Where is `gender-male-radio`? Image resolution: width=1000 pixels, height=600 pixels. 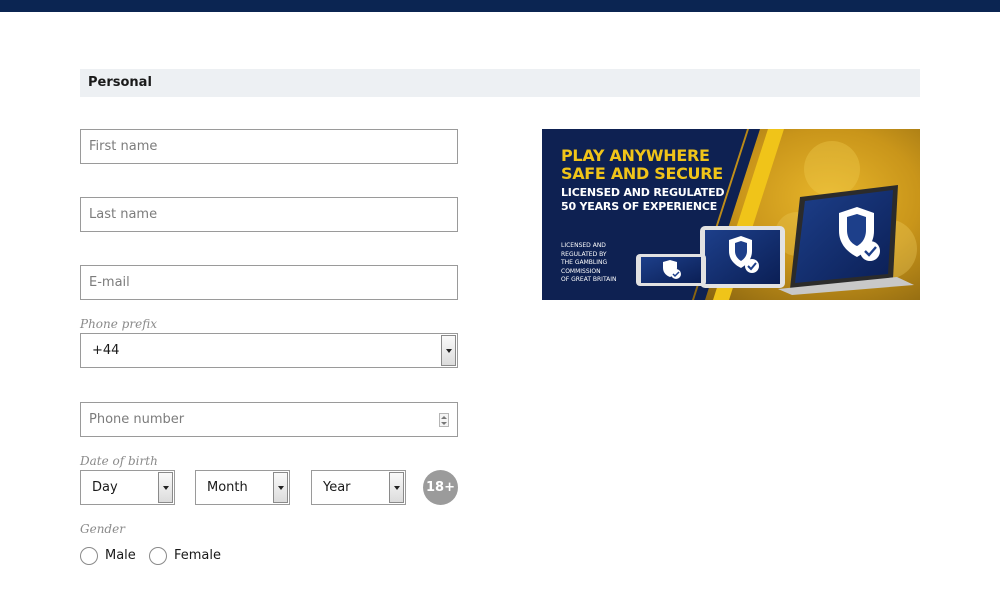 gender-male-radio is located at coordinates (89, 556).